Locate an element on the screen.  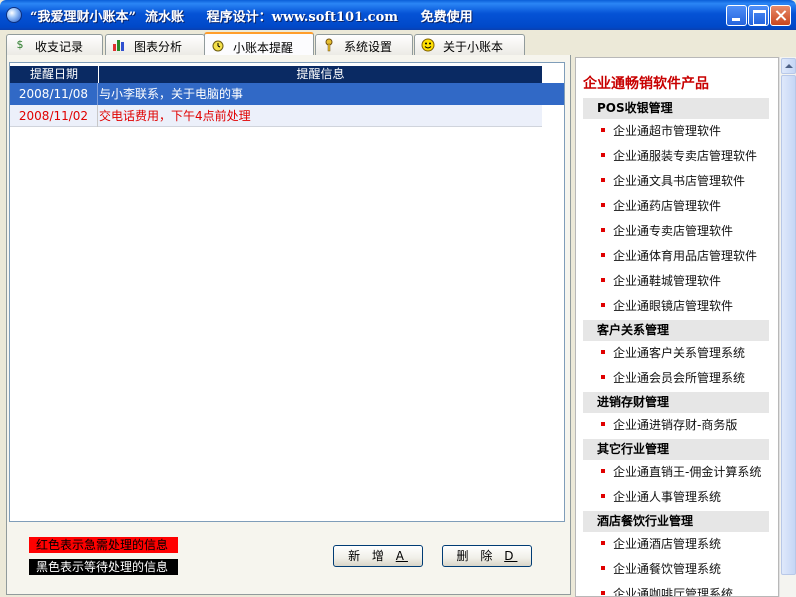
key-icon is located at coordinates (329, 45).